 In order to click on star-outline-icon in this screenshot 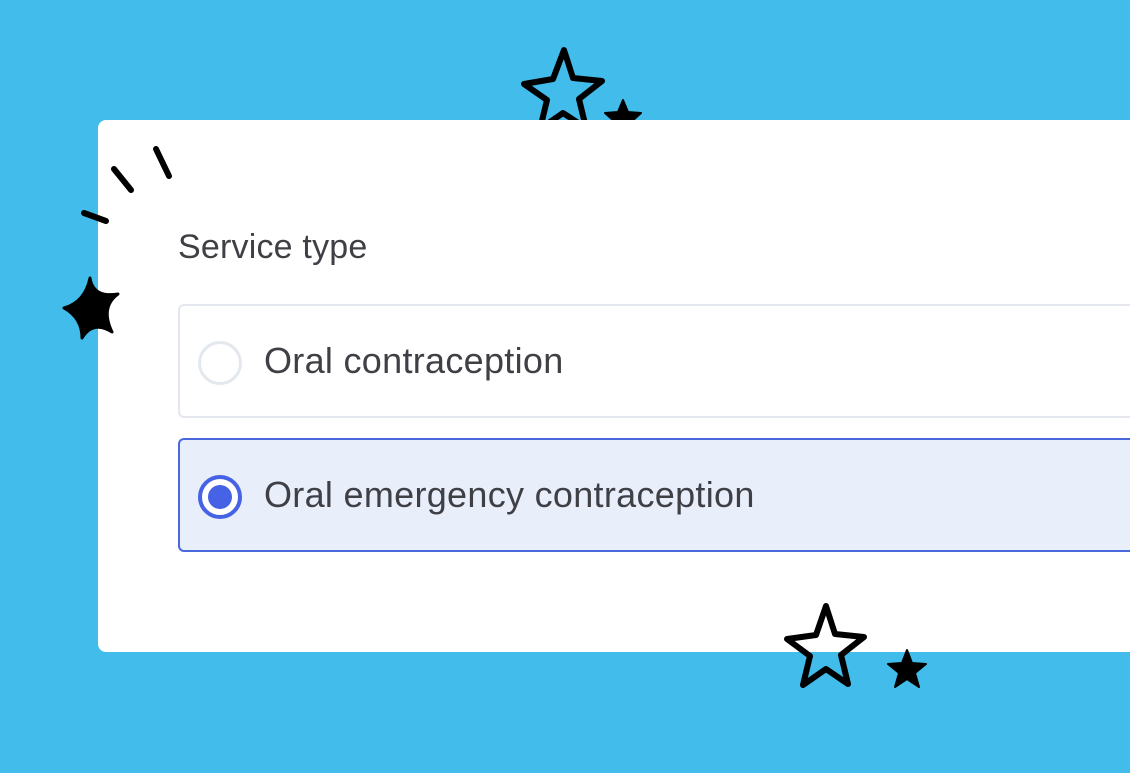, I will do `click(825, 645)`.